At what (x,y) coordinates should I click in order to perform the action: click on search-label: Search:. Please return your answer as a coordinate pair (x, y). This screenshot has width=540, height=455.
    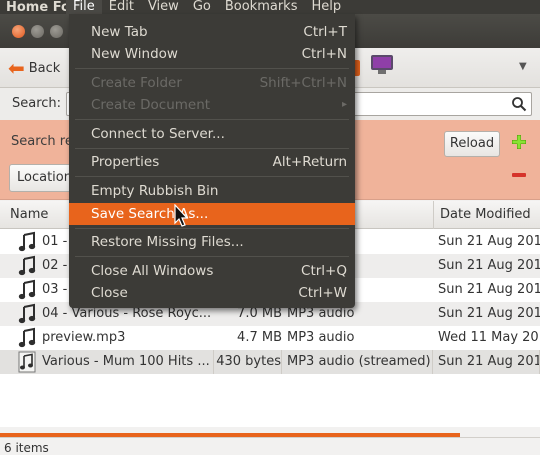
    Looking at the image, I should click on (37, 103).